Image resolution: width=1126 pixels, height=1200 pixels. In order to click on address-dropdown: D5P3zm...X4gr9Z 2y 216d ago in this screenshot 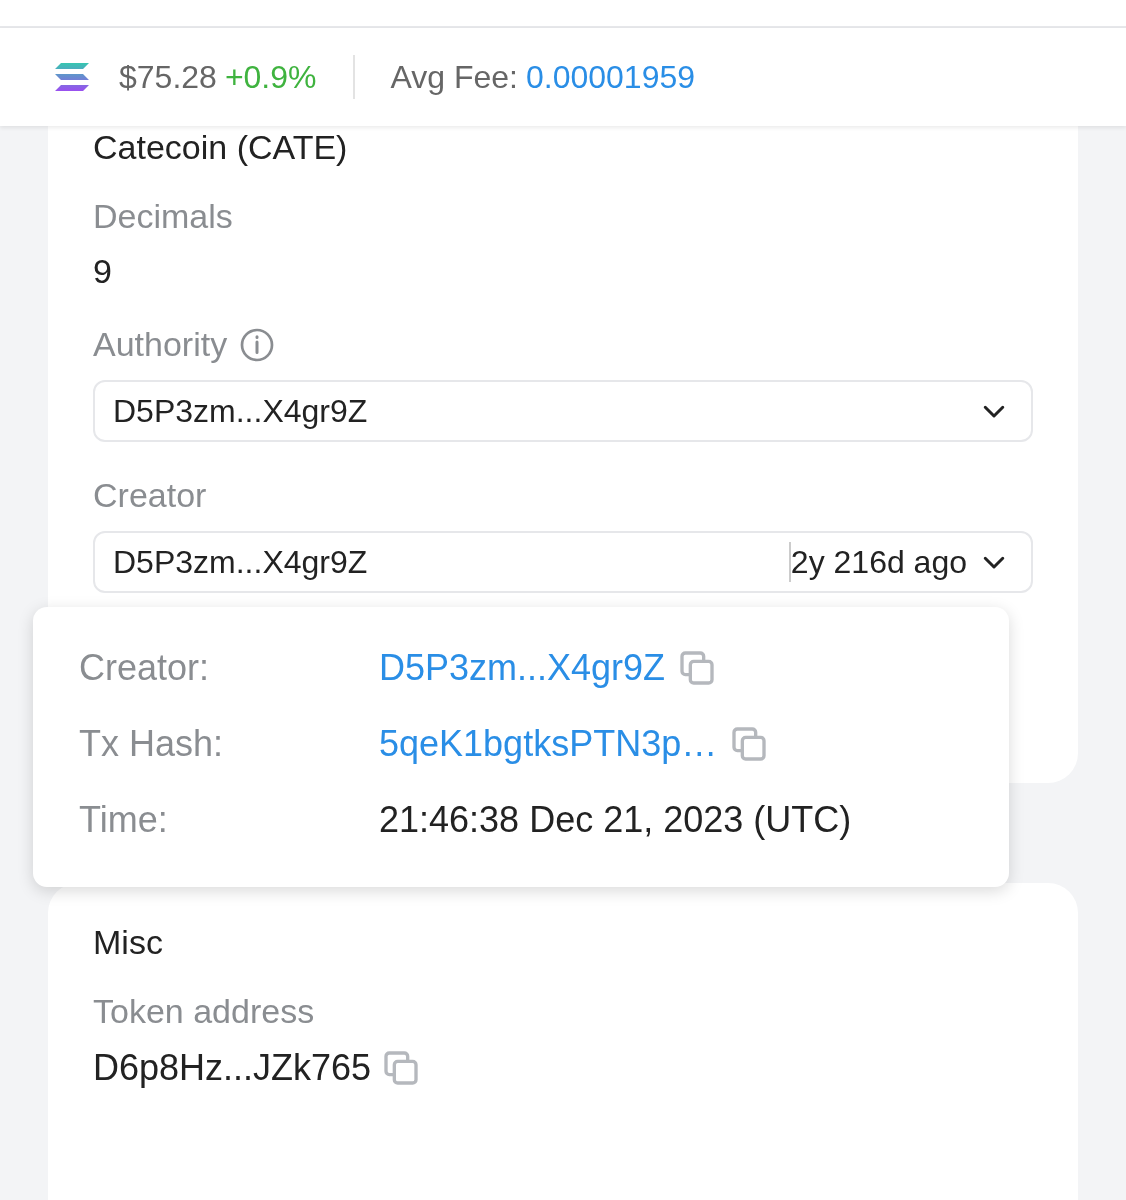, I will do `click(563, 562)`.